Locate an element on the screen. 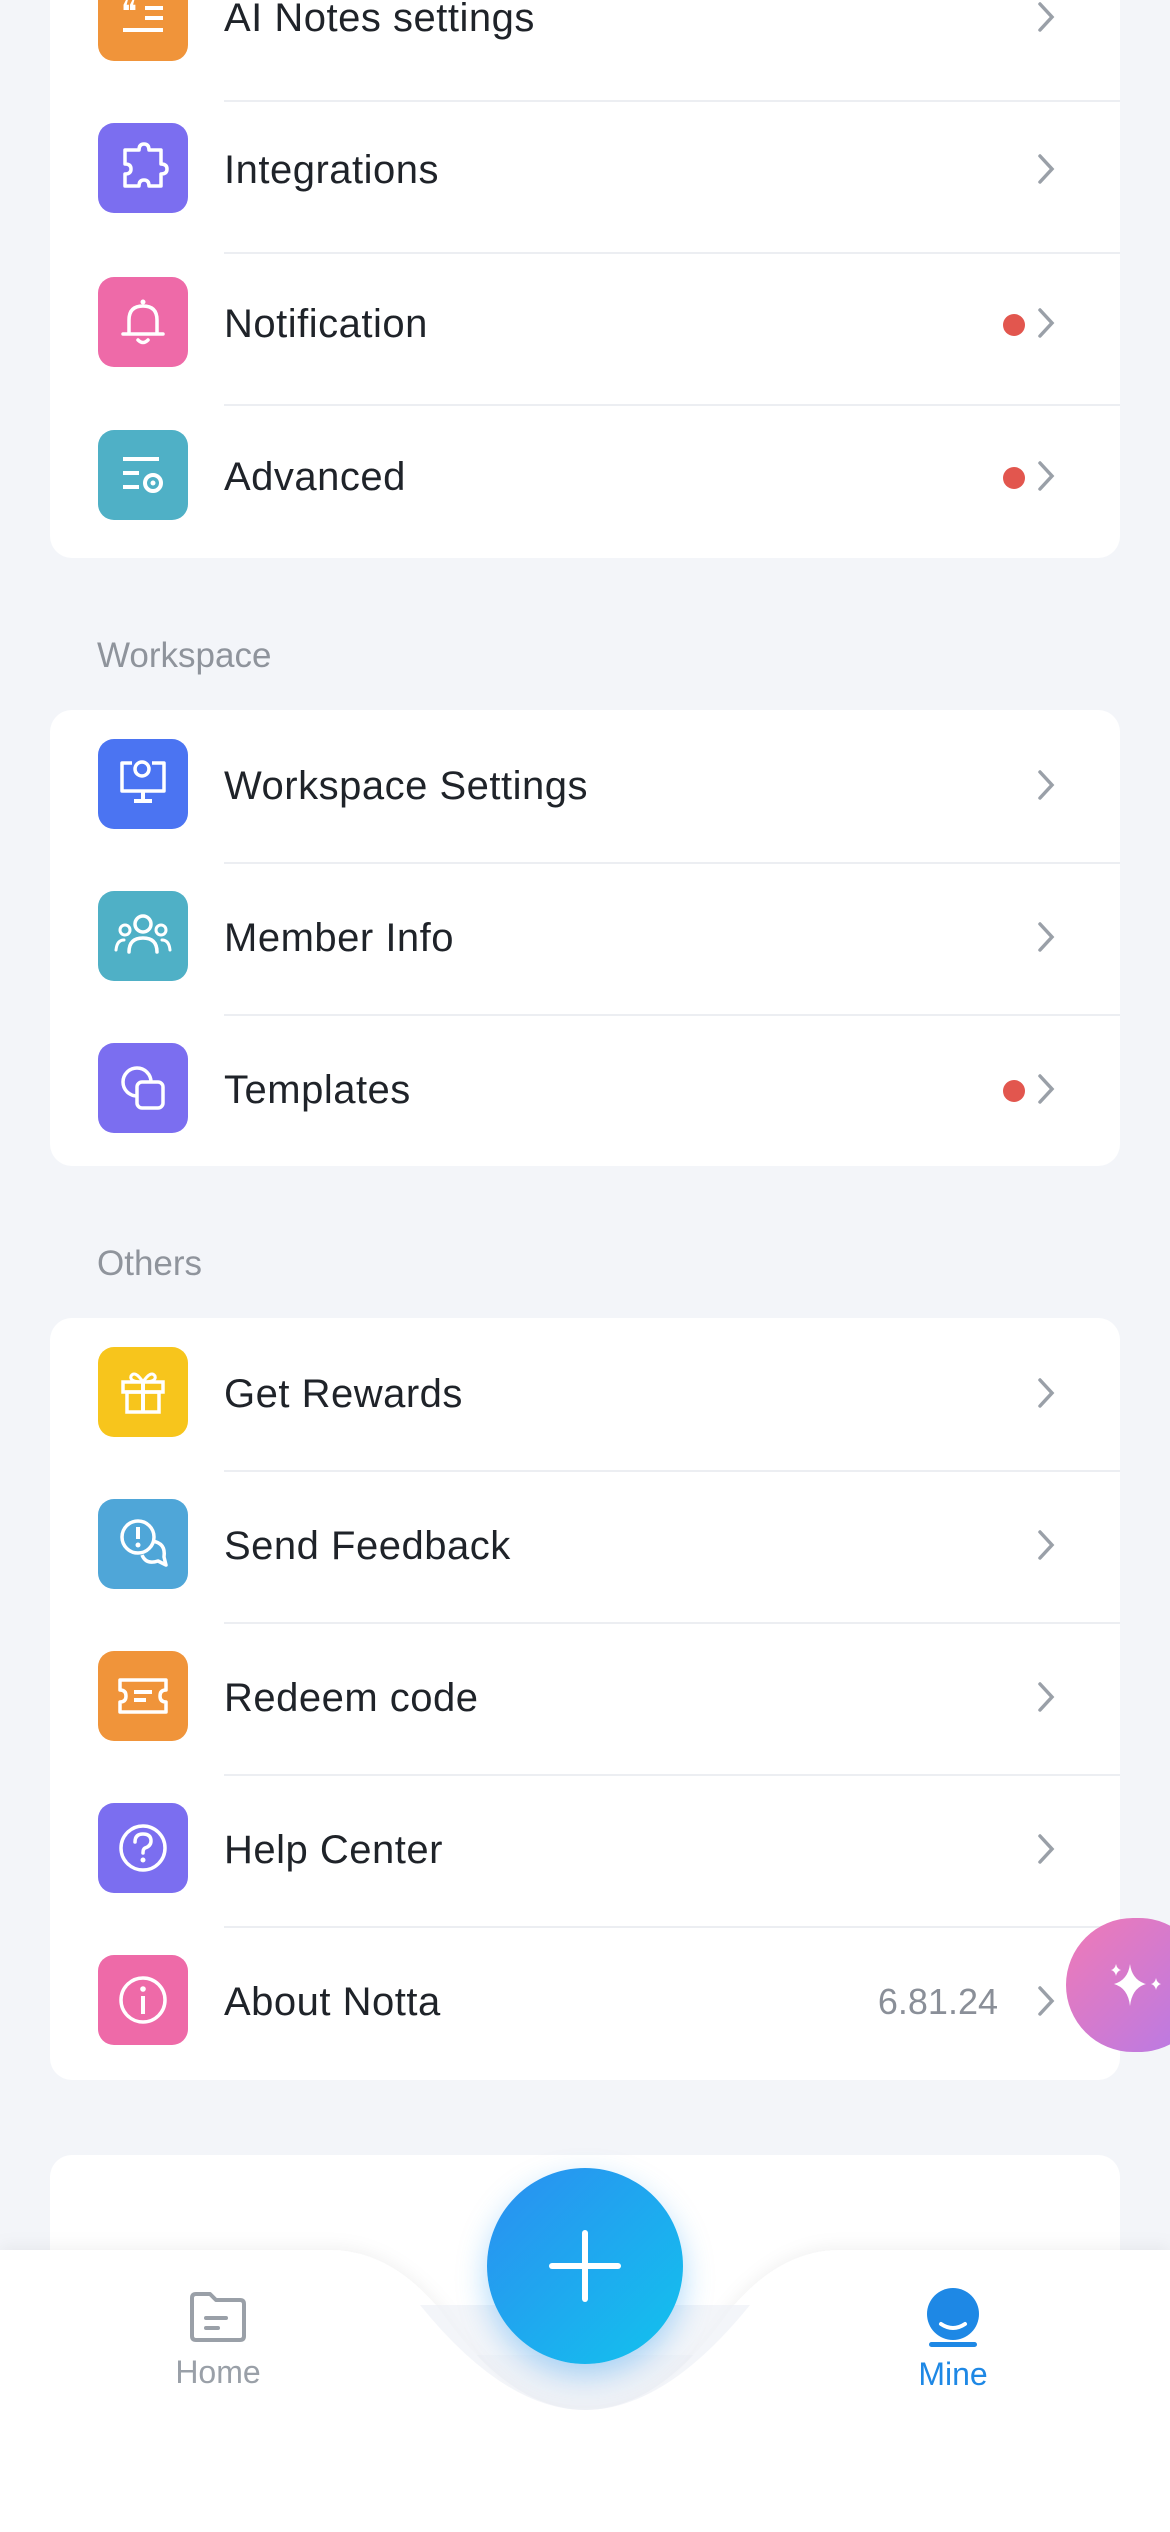 This screenshot has height=2532, width=1170. nav-mine-label: Mine is located at coordinates (953, 2374).